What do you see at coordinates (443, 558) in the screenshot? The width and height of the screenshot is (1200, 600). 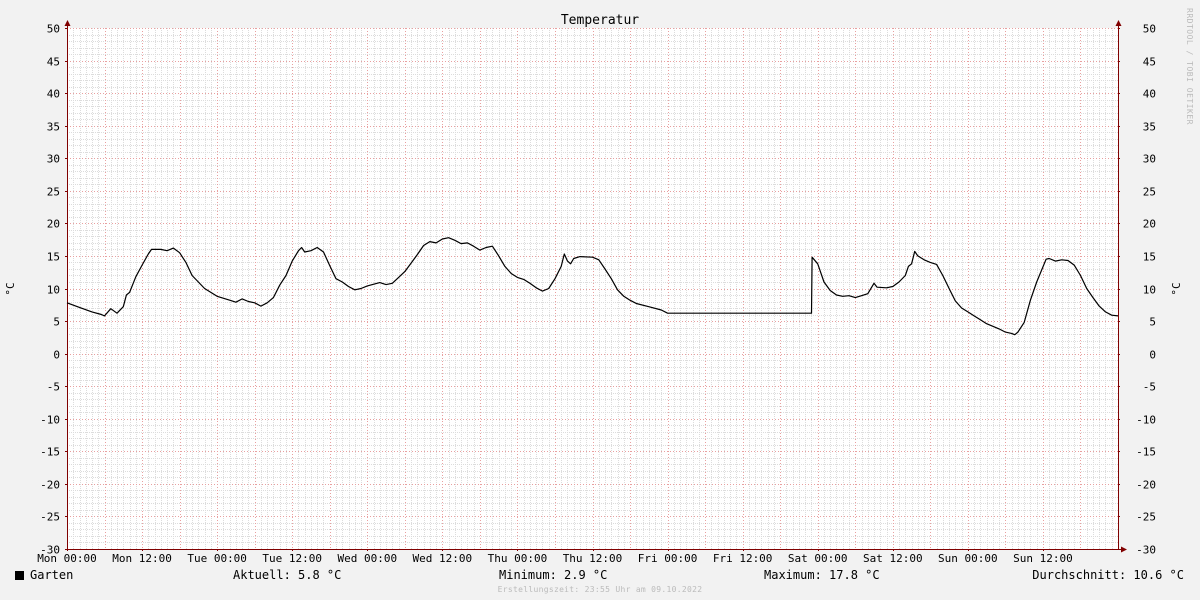 I see `x-tick-label: Wed 12:00` at bounding box center [443, 558].